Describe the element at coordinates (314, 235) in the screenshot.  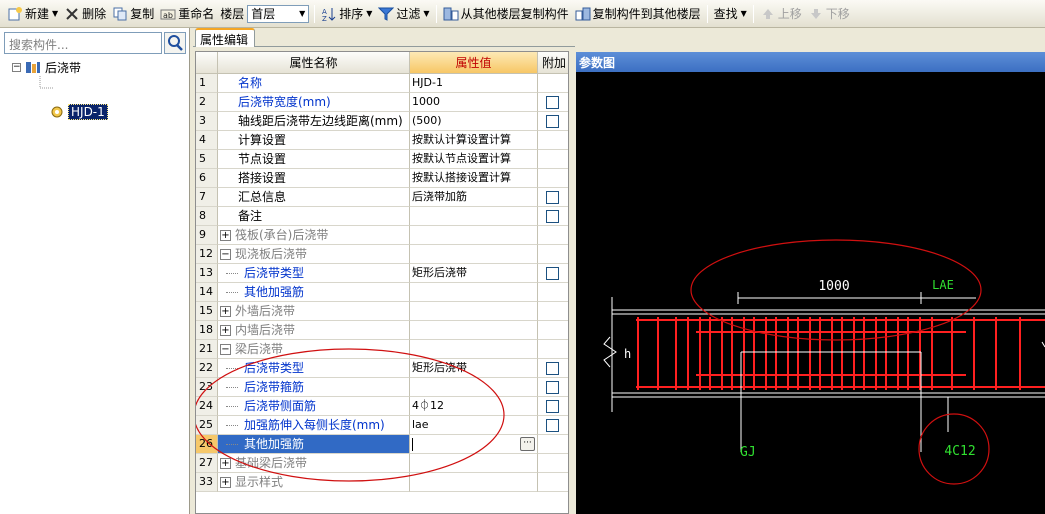
I see `property-name-cell: + 筏板(承台)后浇带` at that location.